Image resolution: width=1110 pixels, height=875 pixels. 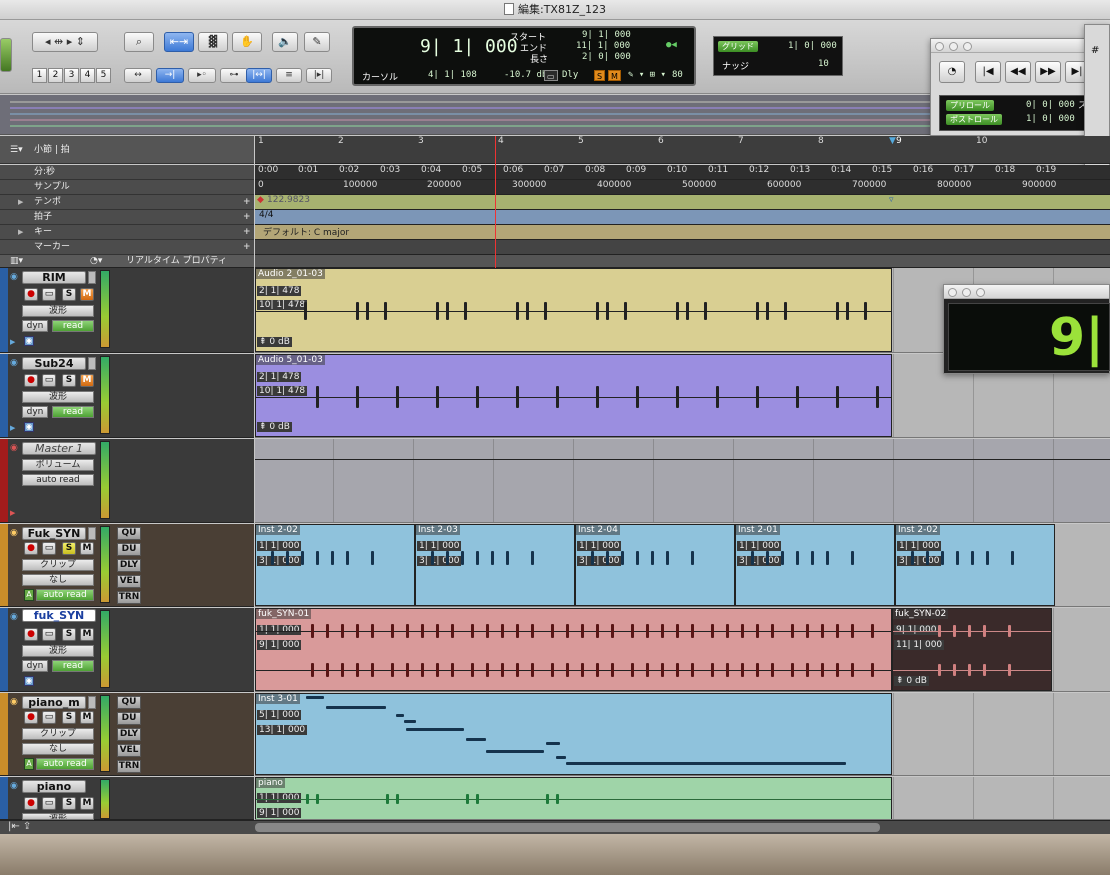 What do you see at coordinates (967, 46) in the screenshot?
I see `zoom-icon` at bounding box center [967, 46].